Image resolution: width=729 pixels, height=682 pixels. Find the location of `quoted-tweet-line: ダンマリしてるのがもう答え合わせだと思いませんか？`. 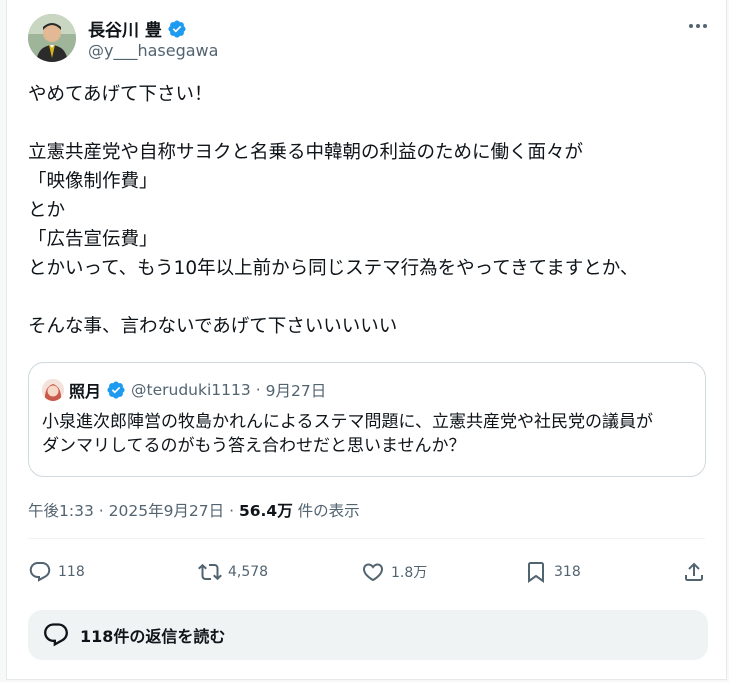

quoted-tweet-line: ダンマリしてるのがもう答え合わせだと思いませんか？ is located at coordinates (254, 446).